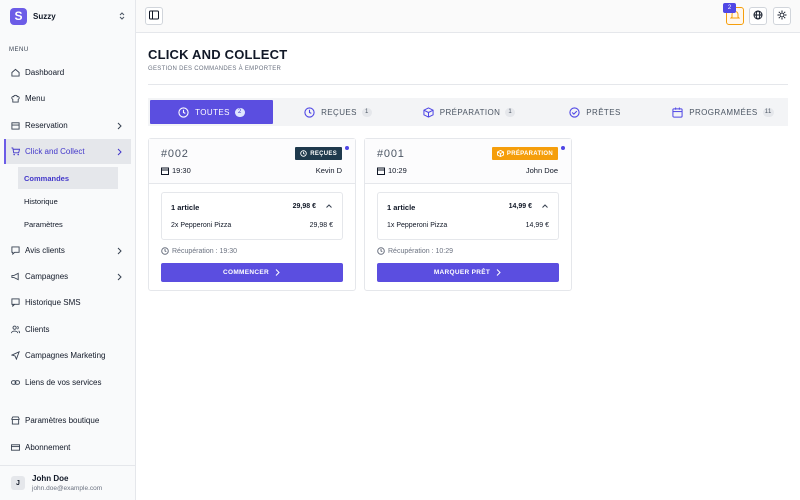  What do you see at coordinates (215, 69) in the screenshot?
I see `page-subtitle: GESTION DES COMMANDES À EMPORTER` at bounding box center [215, 69].